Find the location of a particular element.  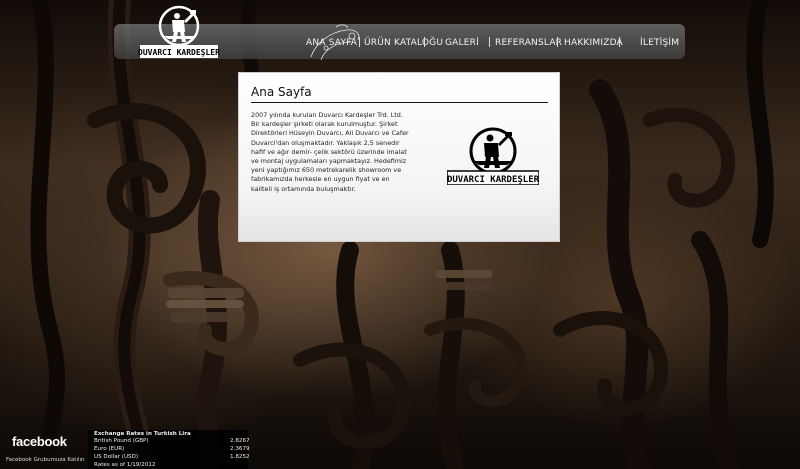

rate-currency: US Dollar (USD) is located at coordinates (116, 457).